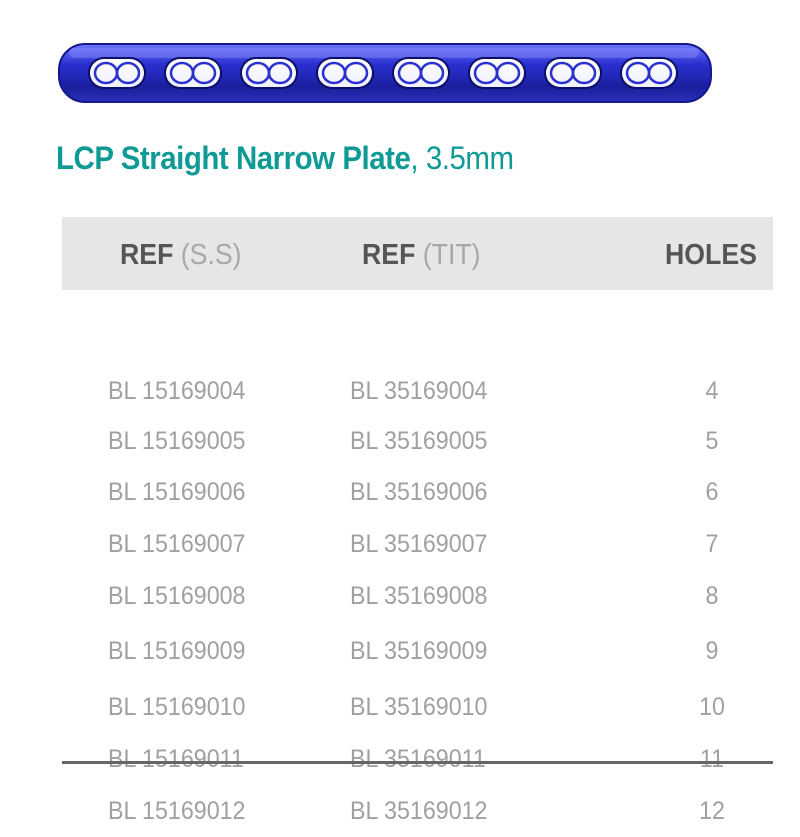 The width and height of the screenshot is (800, 837). What do you see at coordinates (177, 596) in the screenshot?
I see `ref-ss-cell: BL 15169008` at bounding box center [177, 596].